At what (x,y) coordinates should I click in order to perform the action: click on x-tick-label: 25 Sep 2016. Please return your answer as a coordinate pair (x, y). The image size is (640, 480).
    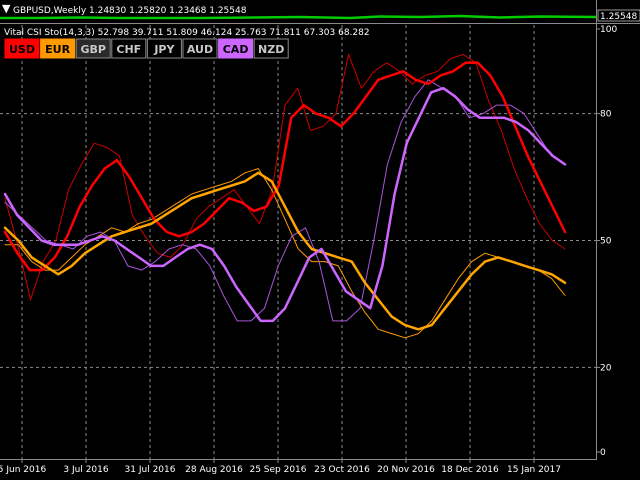
    Looking at the image, I should click on (277, 470).